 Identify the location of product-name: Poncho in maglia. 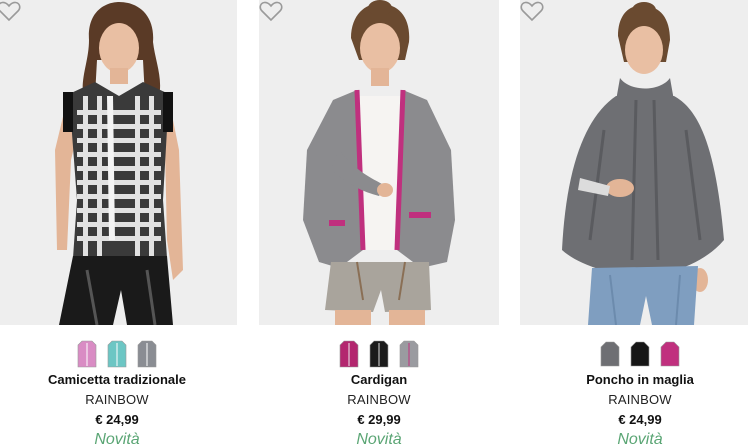
(634, 379).